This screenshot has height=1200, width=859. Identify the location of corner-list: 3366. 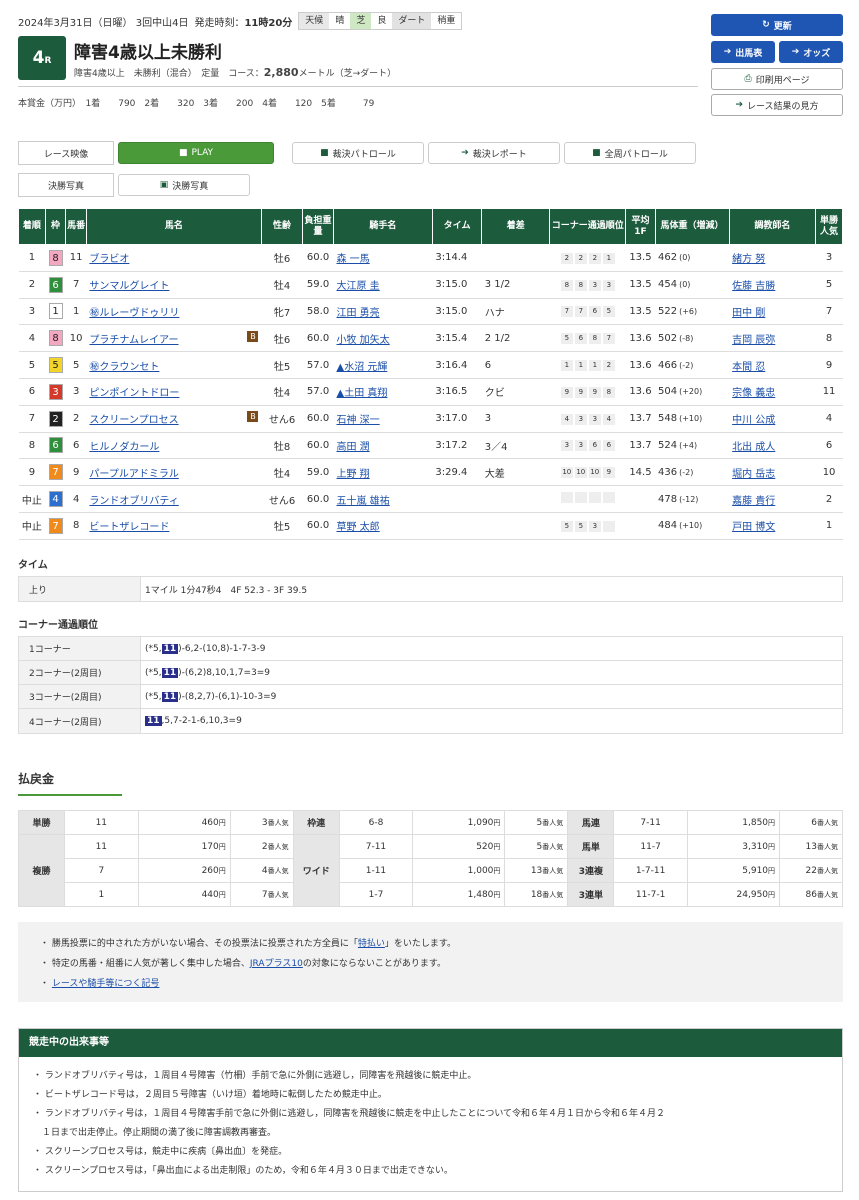
(587, 446).